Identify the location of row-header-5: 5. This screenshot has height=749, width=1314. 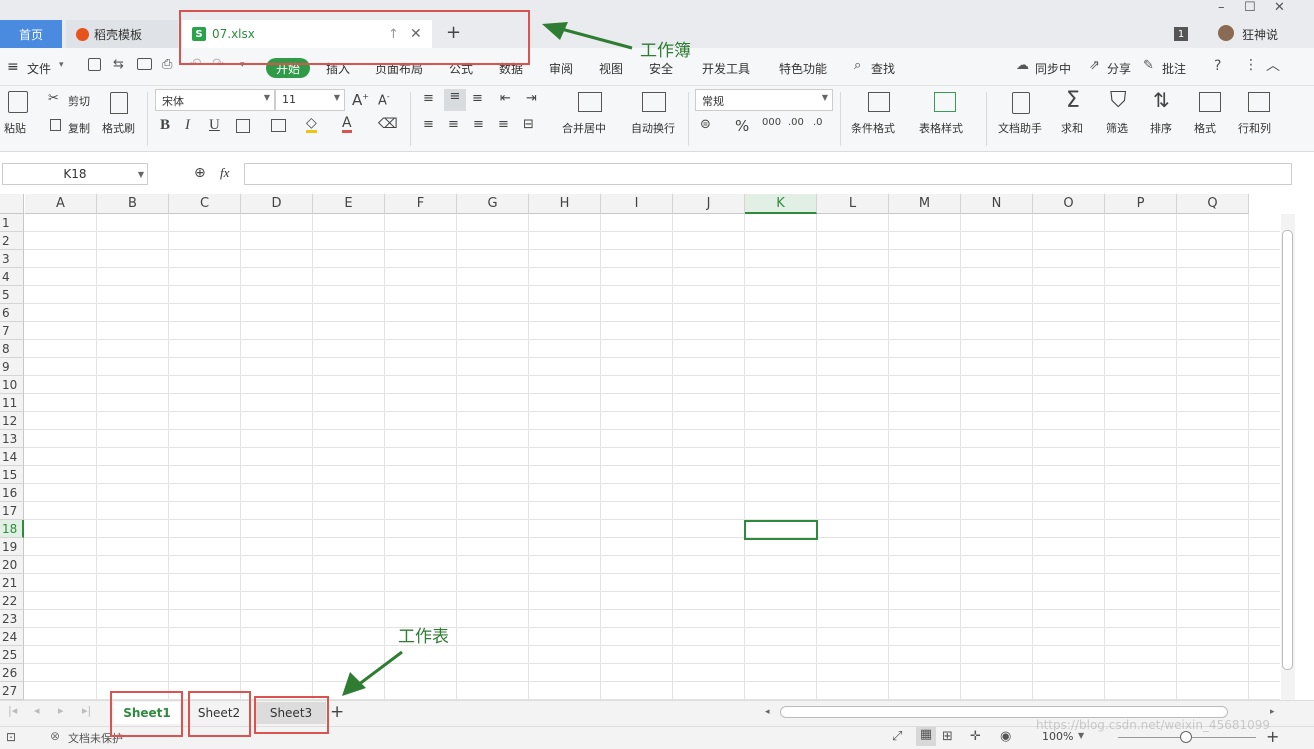
(12, 295).